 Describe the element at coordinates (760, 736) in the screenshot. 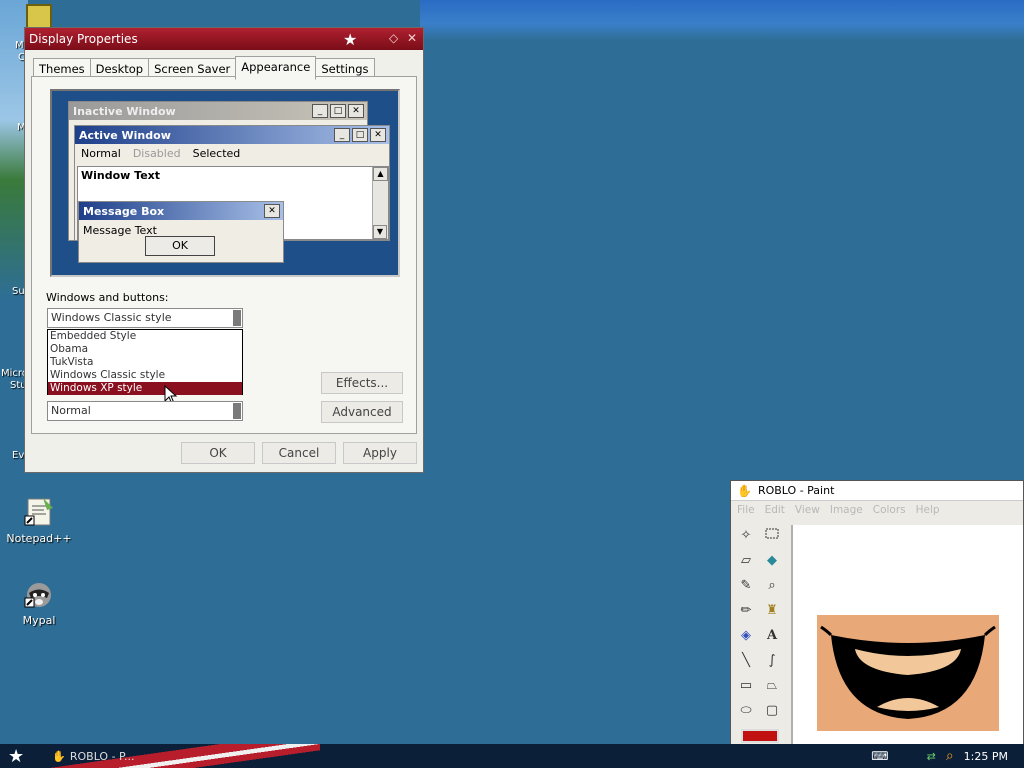

I see `tool-options-icon` at that location.